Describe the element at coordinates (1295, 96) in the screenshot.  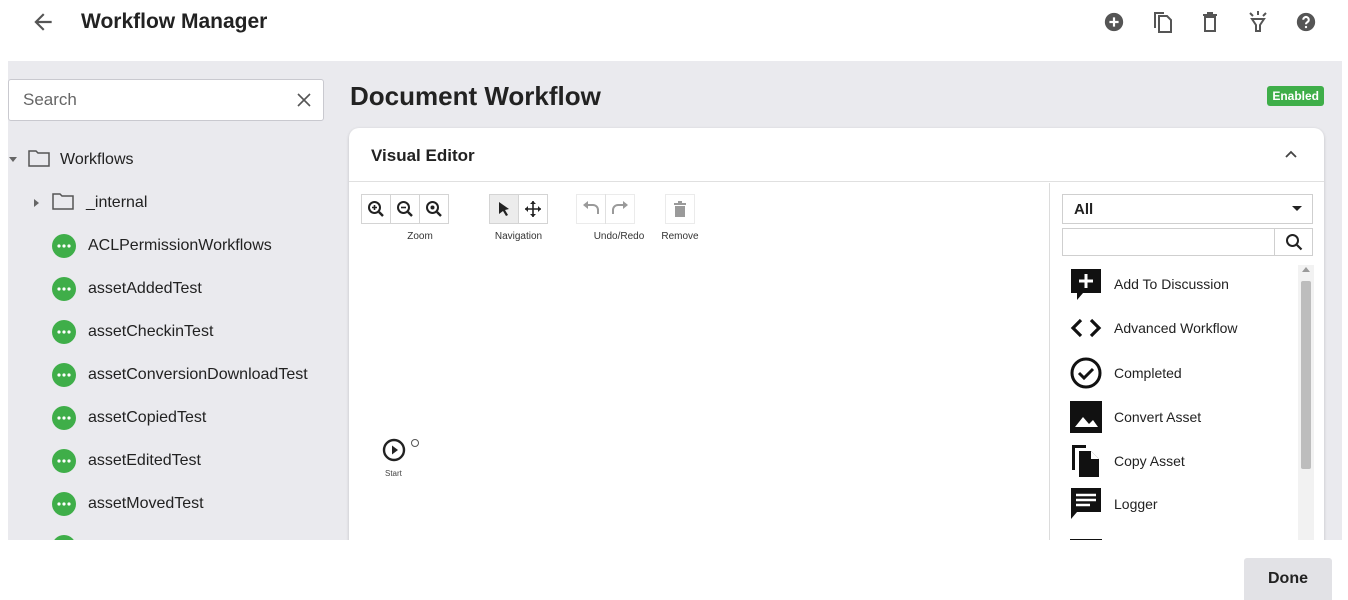
I see `status-badge: Enabled` at that location.